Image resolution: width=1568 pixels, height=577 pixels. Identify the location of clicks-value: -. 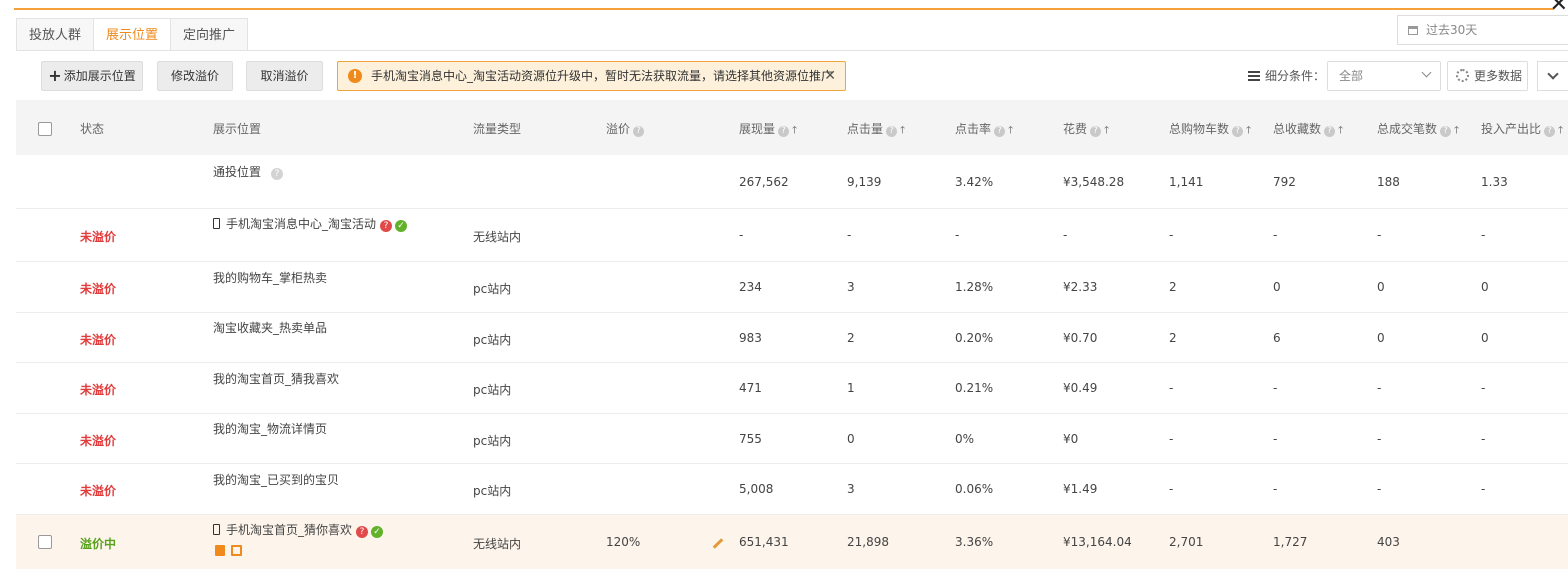
(849, 235).